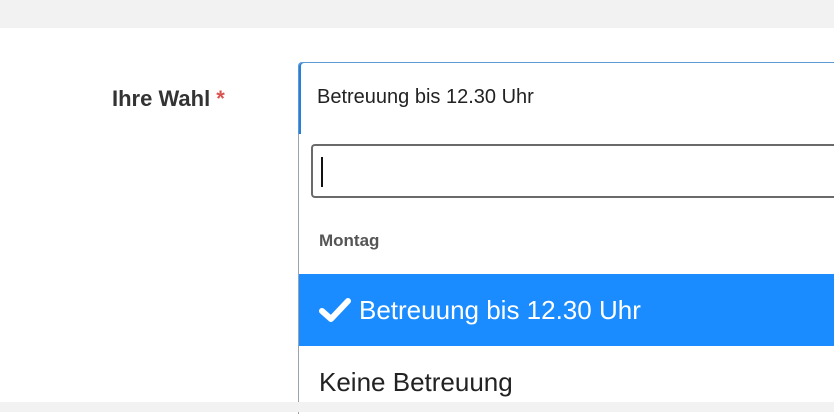 The height and width of the screenshot is (418, 834). What do you see at coordinates (566, 98) in the screenshot?
I see `choice-select: Betreuung bis 12.30 Uhr` at bounding box center [566, 98].